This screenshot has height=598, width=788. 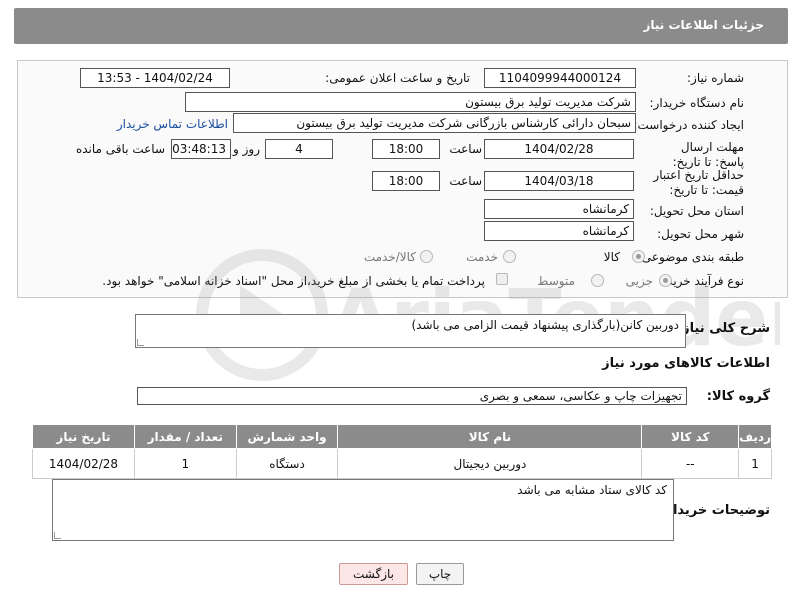 What do you see at coordinates (697, 103) in the screenshot?
I see `buyer-org-label: نام دستگاه خریدار:` at bounding box center [697, 103].